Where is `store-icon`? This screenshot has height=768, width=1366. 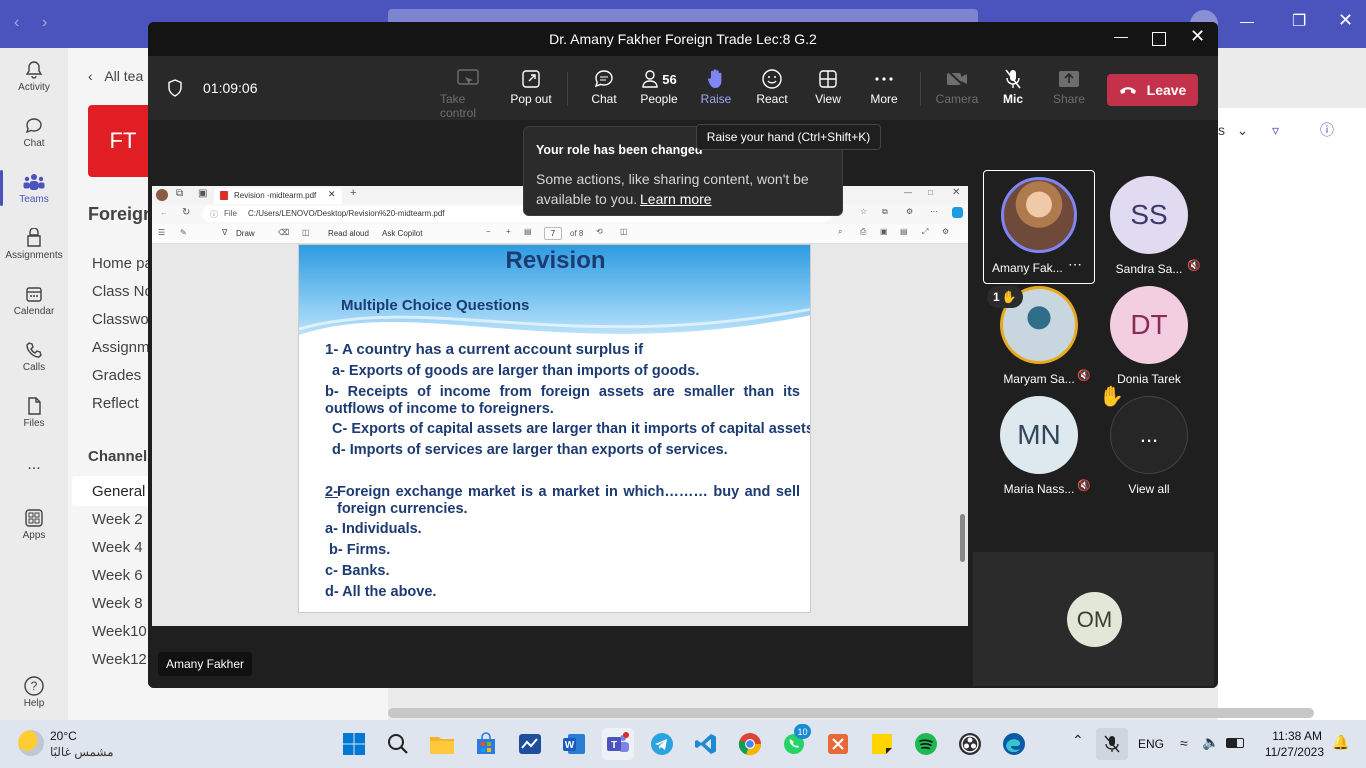 store-icon is located at coordinates (486, 744).